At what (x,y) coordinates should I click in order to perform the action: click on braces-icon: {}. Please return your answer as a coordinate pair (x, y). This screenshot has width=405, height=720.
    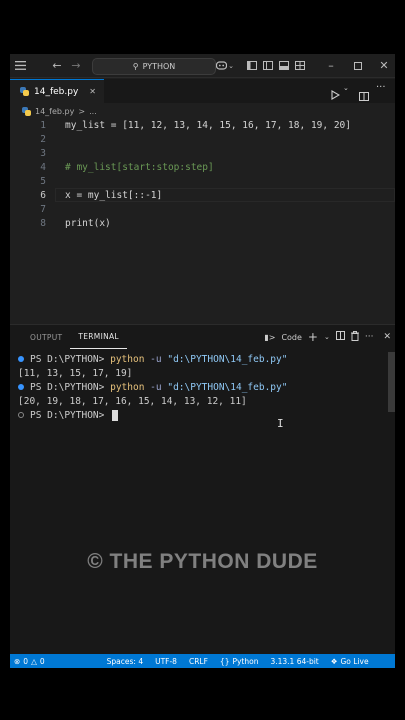
    Looking at the image, I should click on (224, 661).